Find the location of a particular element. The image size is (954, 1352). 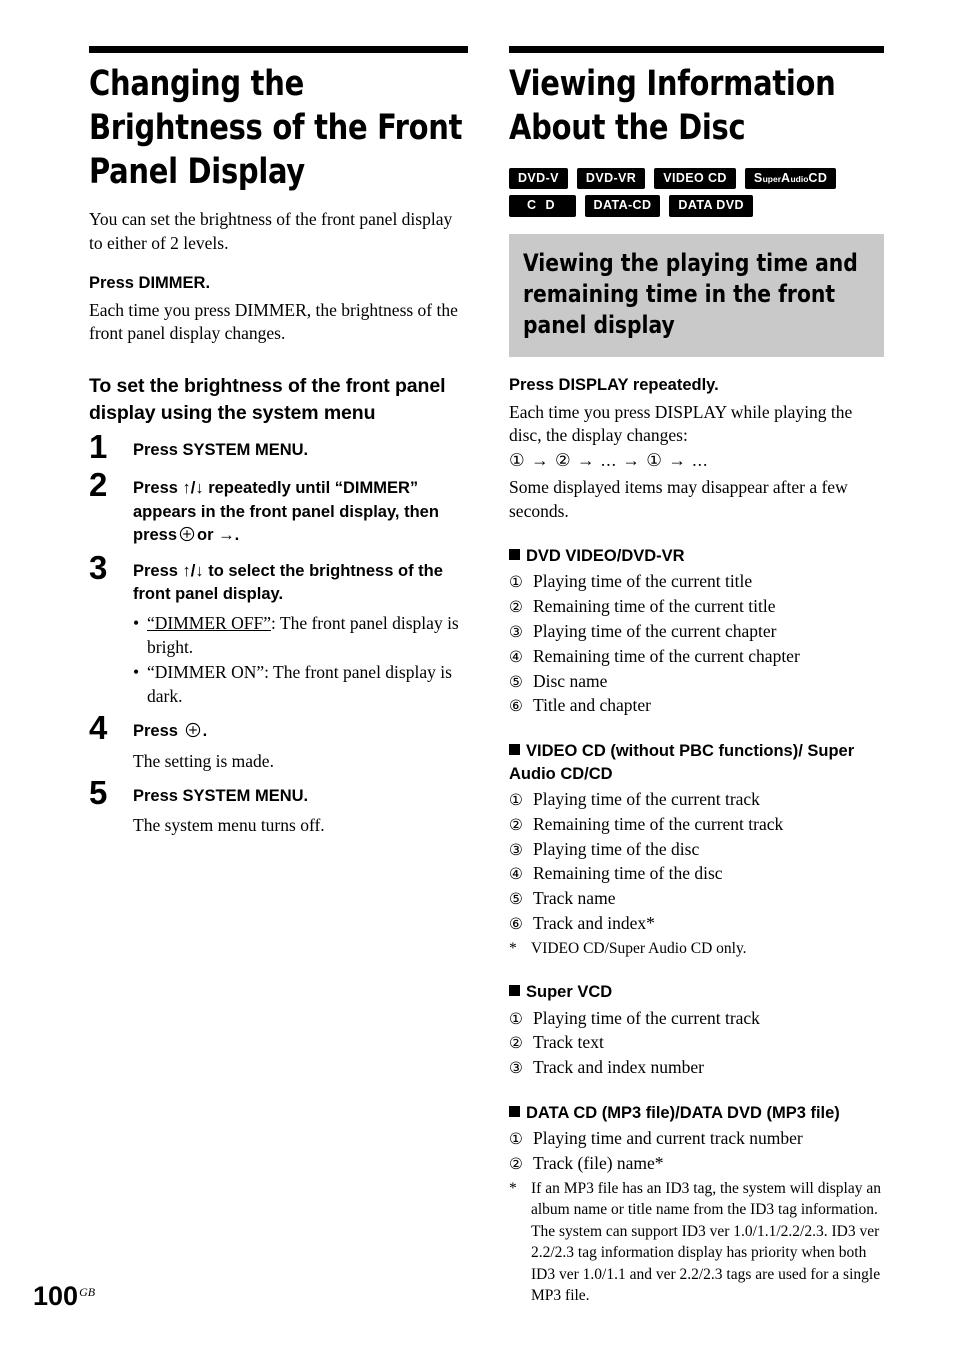

step-4-number: 4 is located at coordinates (98, 728).